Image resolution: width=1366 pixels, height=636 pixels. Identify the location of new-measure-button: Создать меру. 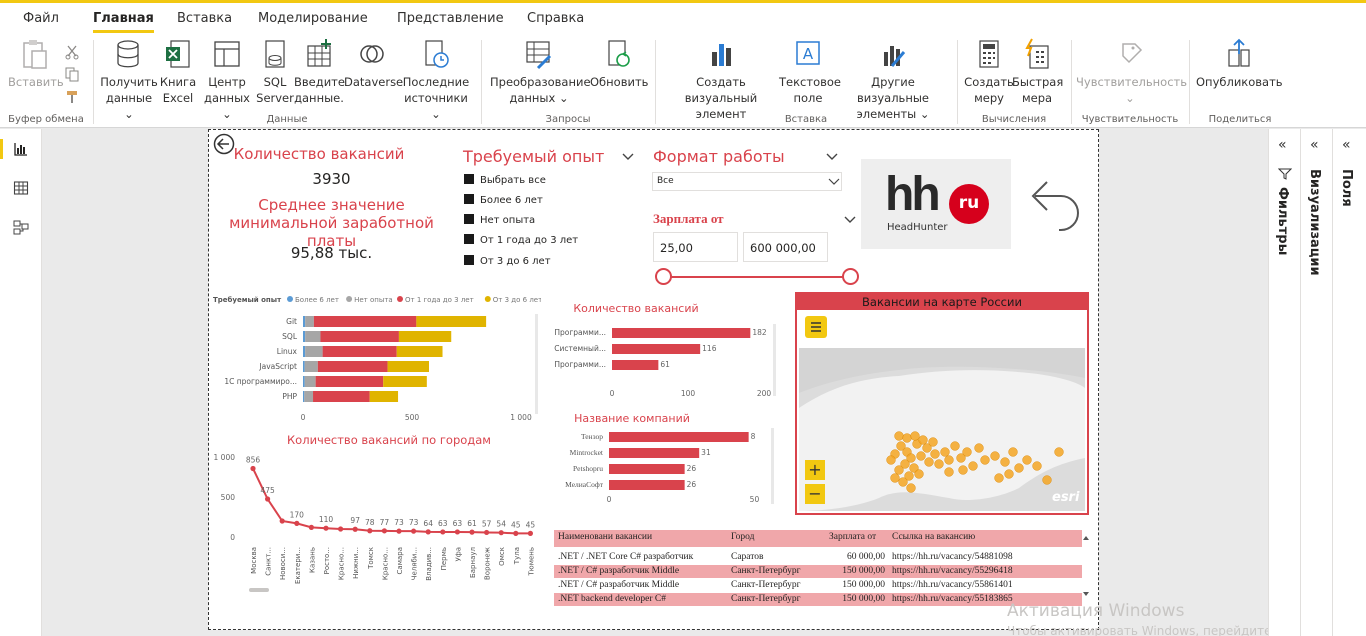
(989, 72).